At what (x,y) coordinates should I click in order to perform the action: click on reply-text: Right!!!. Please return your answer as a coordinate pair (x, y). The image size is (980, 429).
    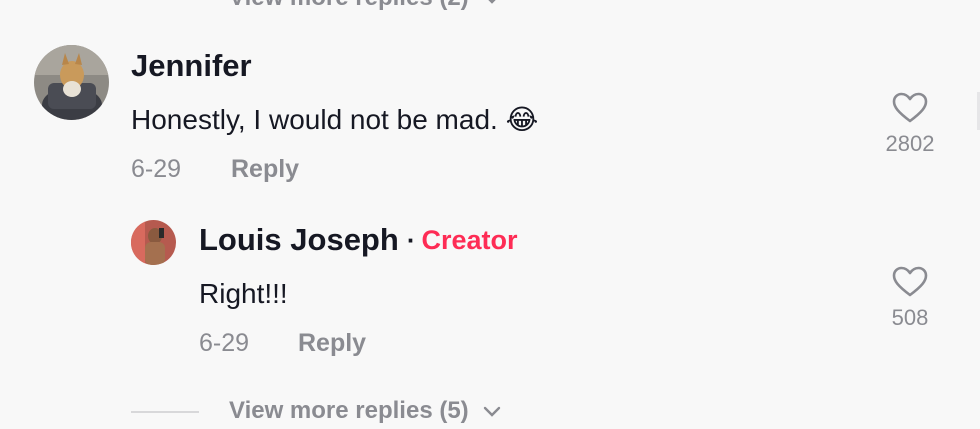
    Looking at the image, I should click on (243, 293).